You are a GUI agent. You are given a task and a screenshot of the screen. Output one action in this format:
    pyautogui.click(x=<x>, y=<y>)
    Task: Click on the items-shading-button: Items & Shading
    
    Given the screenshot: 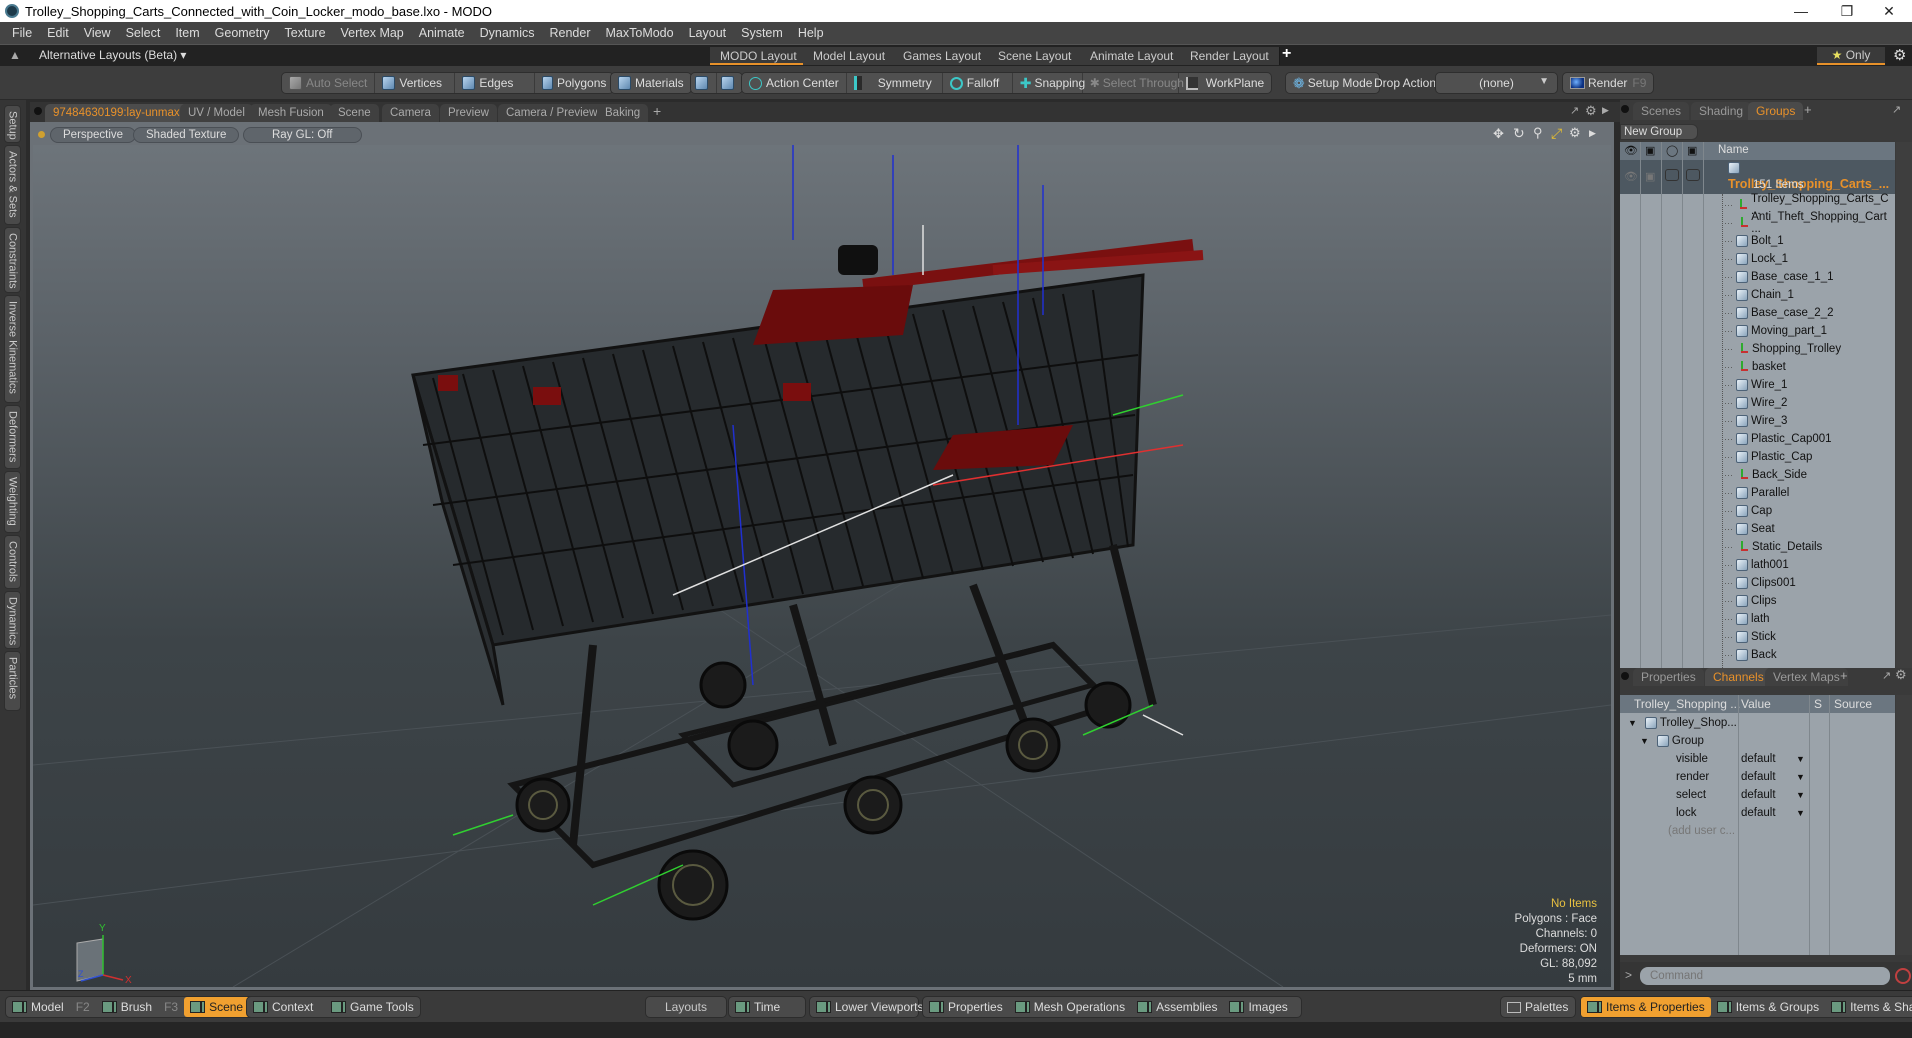 What is the action you would take?
    pyautogui.click(x=1868, y=1007)
    